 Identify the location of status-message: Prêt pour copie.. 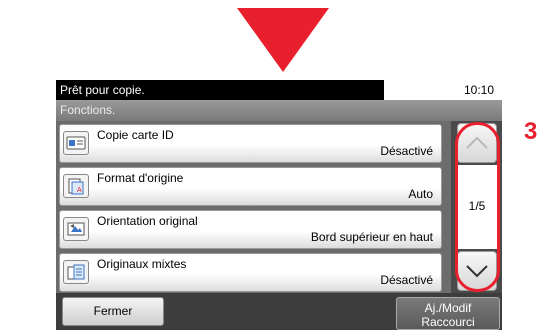
(220, 90).